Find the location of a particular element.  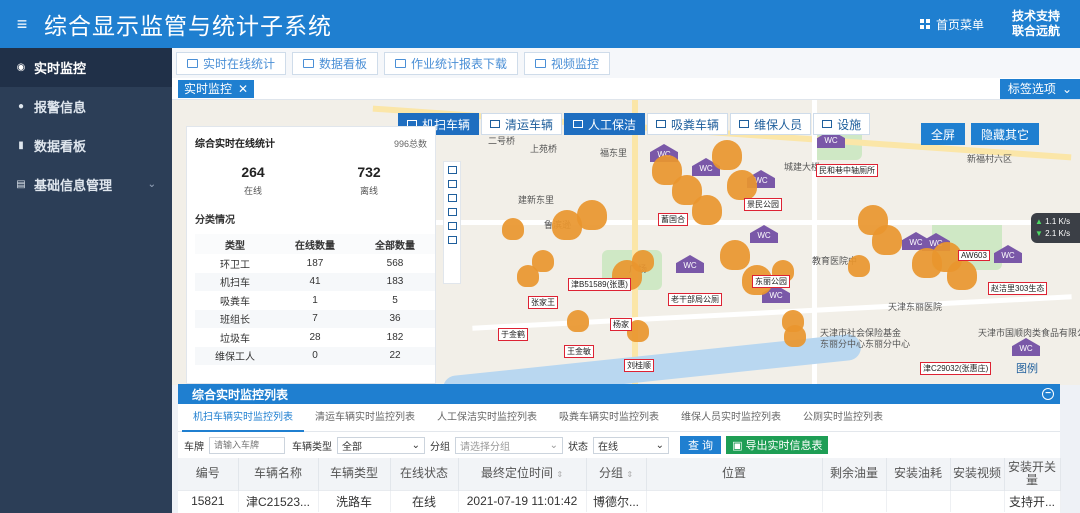

collapse-icon: − is located at coordinates (1048, 394).